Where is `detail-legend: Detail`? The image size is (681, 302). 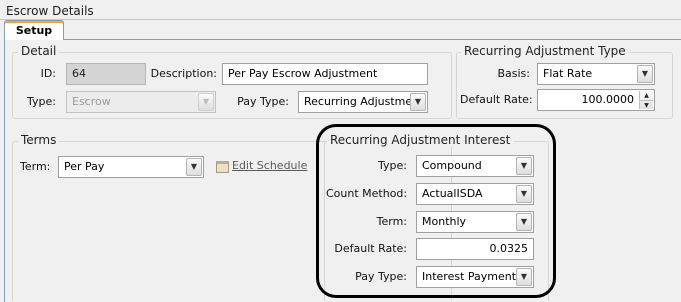
detail-legend: Detail is located at coordinates (39, 51).